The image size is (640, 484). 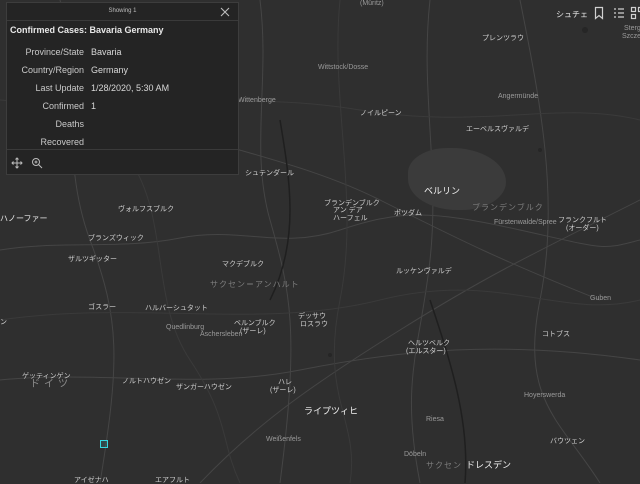 I want to click on place-label: エーベルスヴァルデ, so click(x=497, y=129).